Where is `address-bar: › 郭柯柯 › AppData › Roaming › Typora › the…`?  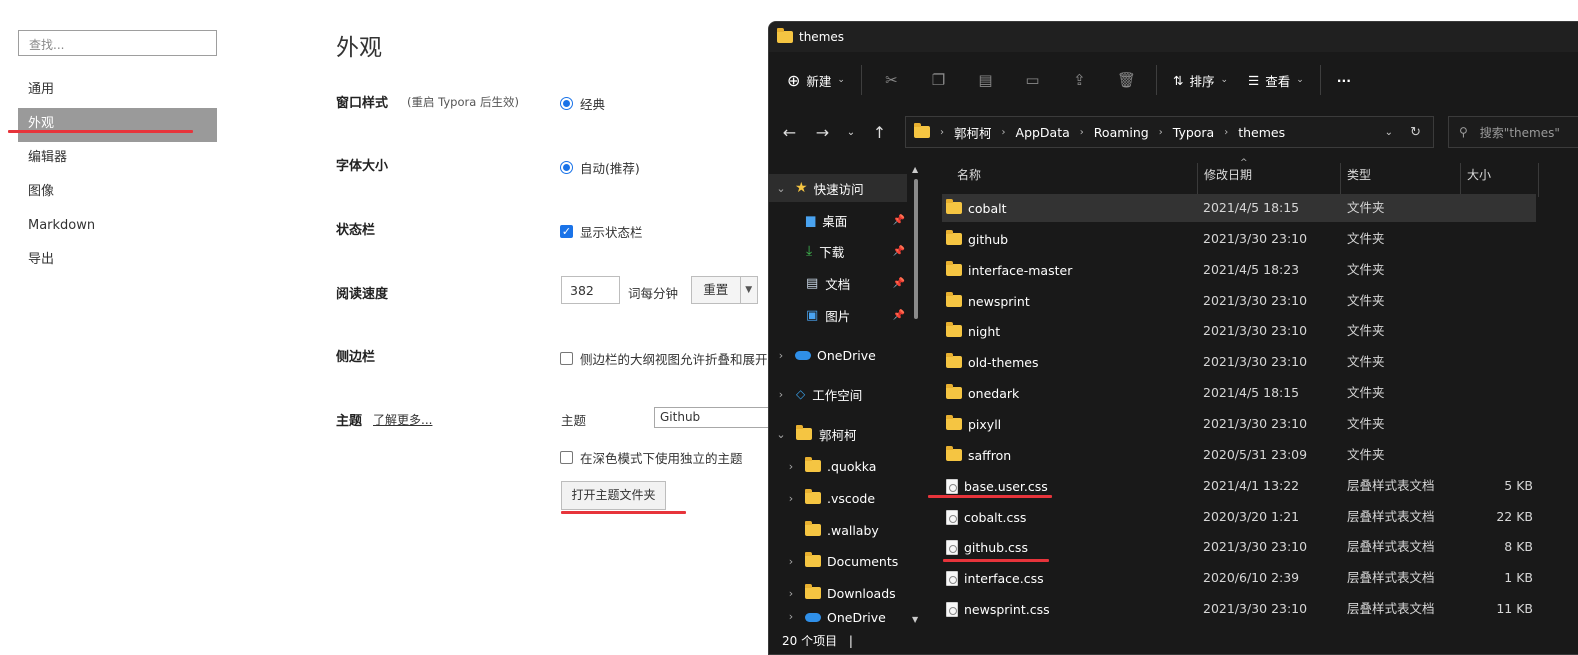 address-bar: › 郭柯柯 › AppData › Roaming › Typora › the… is located at coordinates (1169, 132).